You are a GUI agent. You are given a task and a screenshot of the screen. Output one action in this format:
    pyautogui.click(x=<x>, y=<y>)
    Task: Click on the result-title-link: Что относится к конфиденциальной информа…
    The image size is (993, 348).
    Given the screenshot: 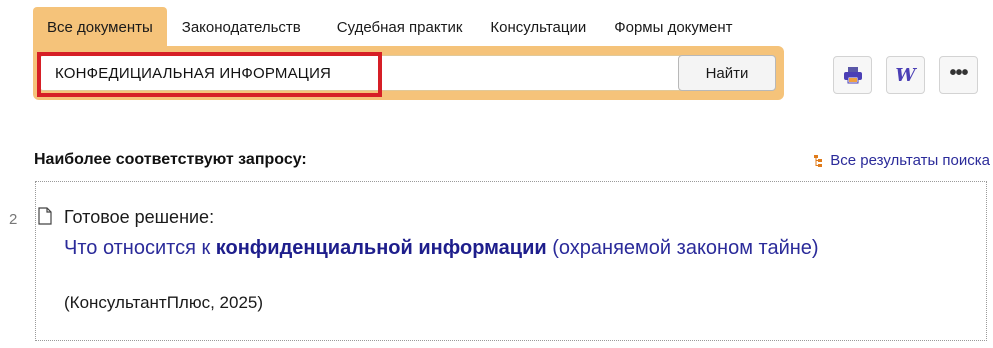 What is the action you would take?
    pyautogui.click(x=494, y=248)
    